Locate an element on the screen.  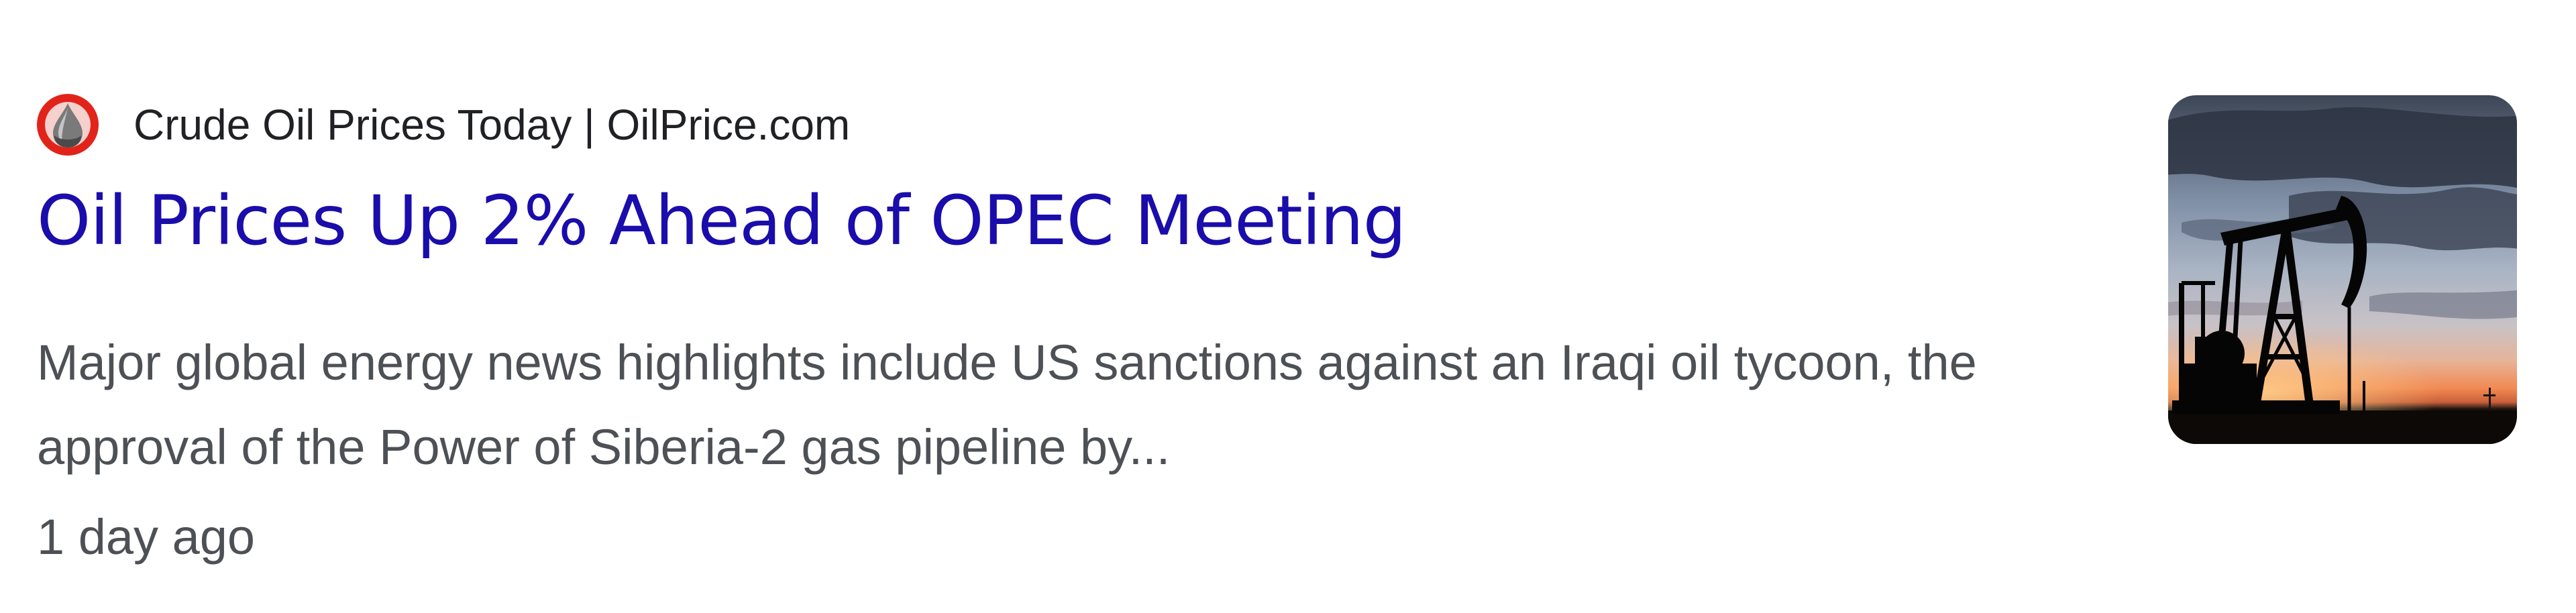
oil-pumpjack-sunset-image is located at coordinates (2342, 269).